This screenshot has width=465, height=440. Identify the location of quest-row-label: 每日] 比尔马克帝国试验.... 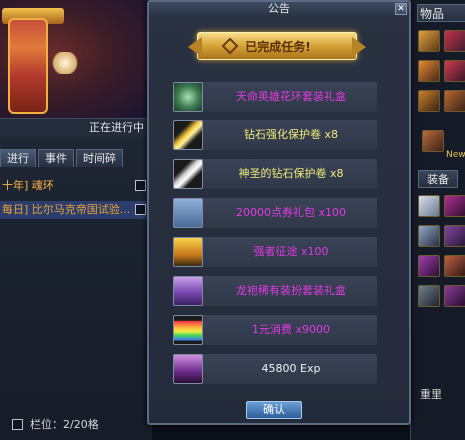
(66, 209).